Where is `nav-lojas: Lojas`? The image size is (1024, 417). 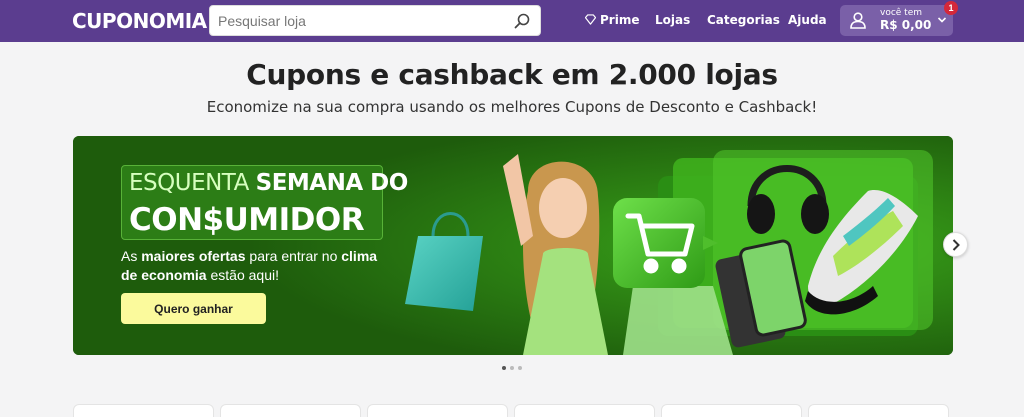
nav-lojas: Lojas is located at coordinates (672, 20).